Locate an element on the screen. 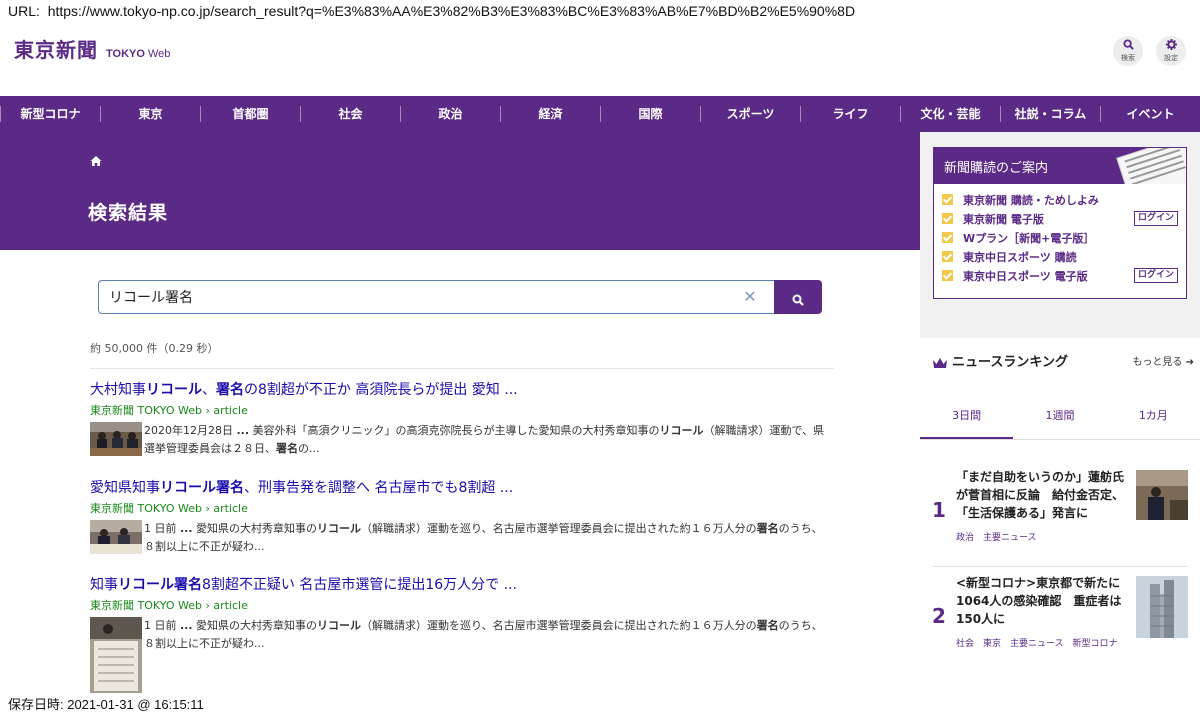  close-icon: ✕ is located at coordinates (750, 296).